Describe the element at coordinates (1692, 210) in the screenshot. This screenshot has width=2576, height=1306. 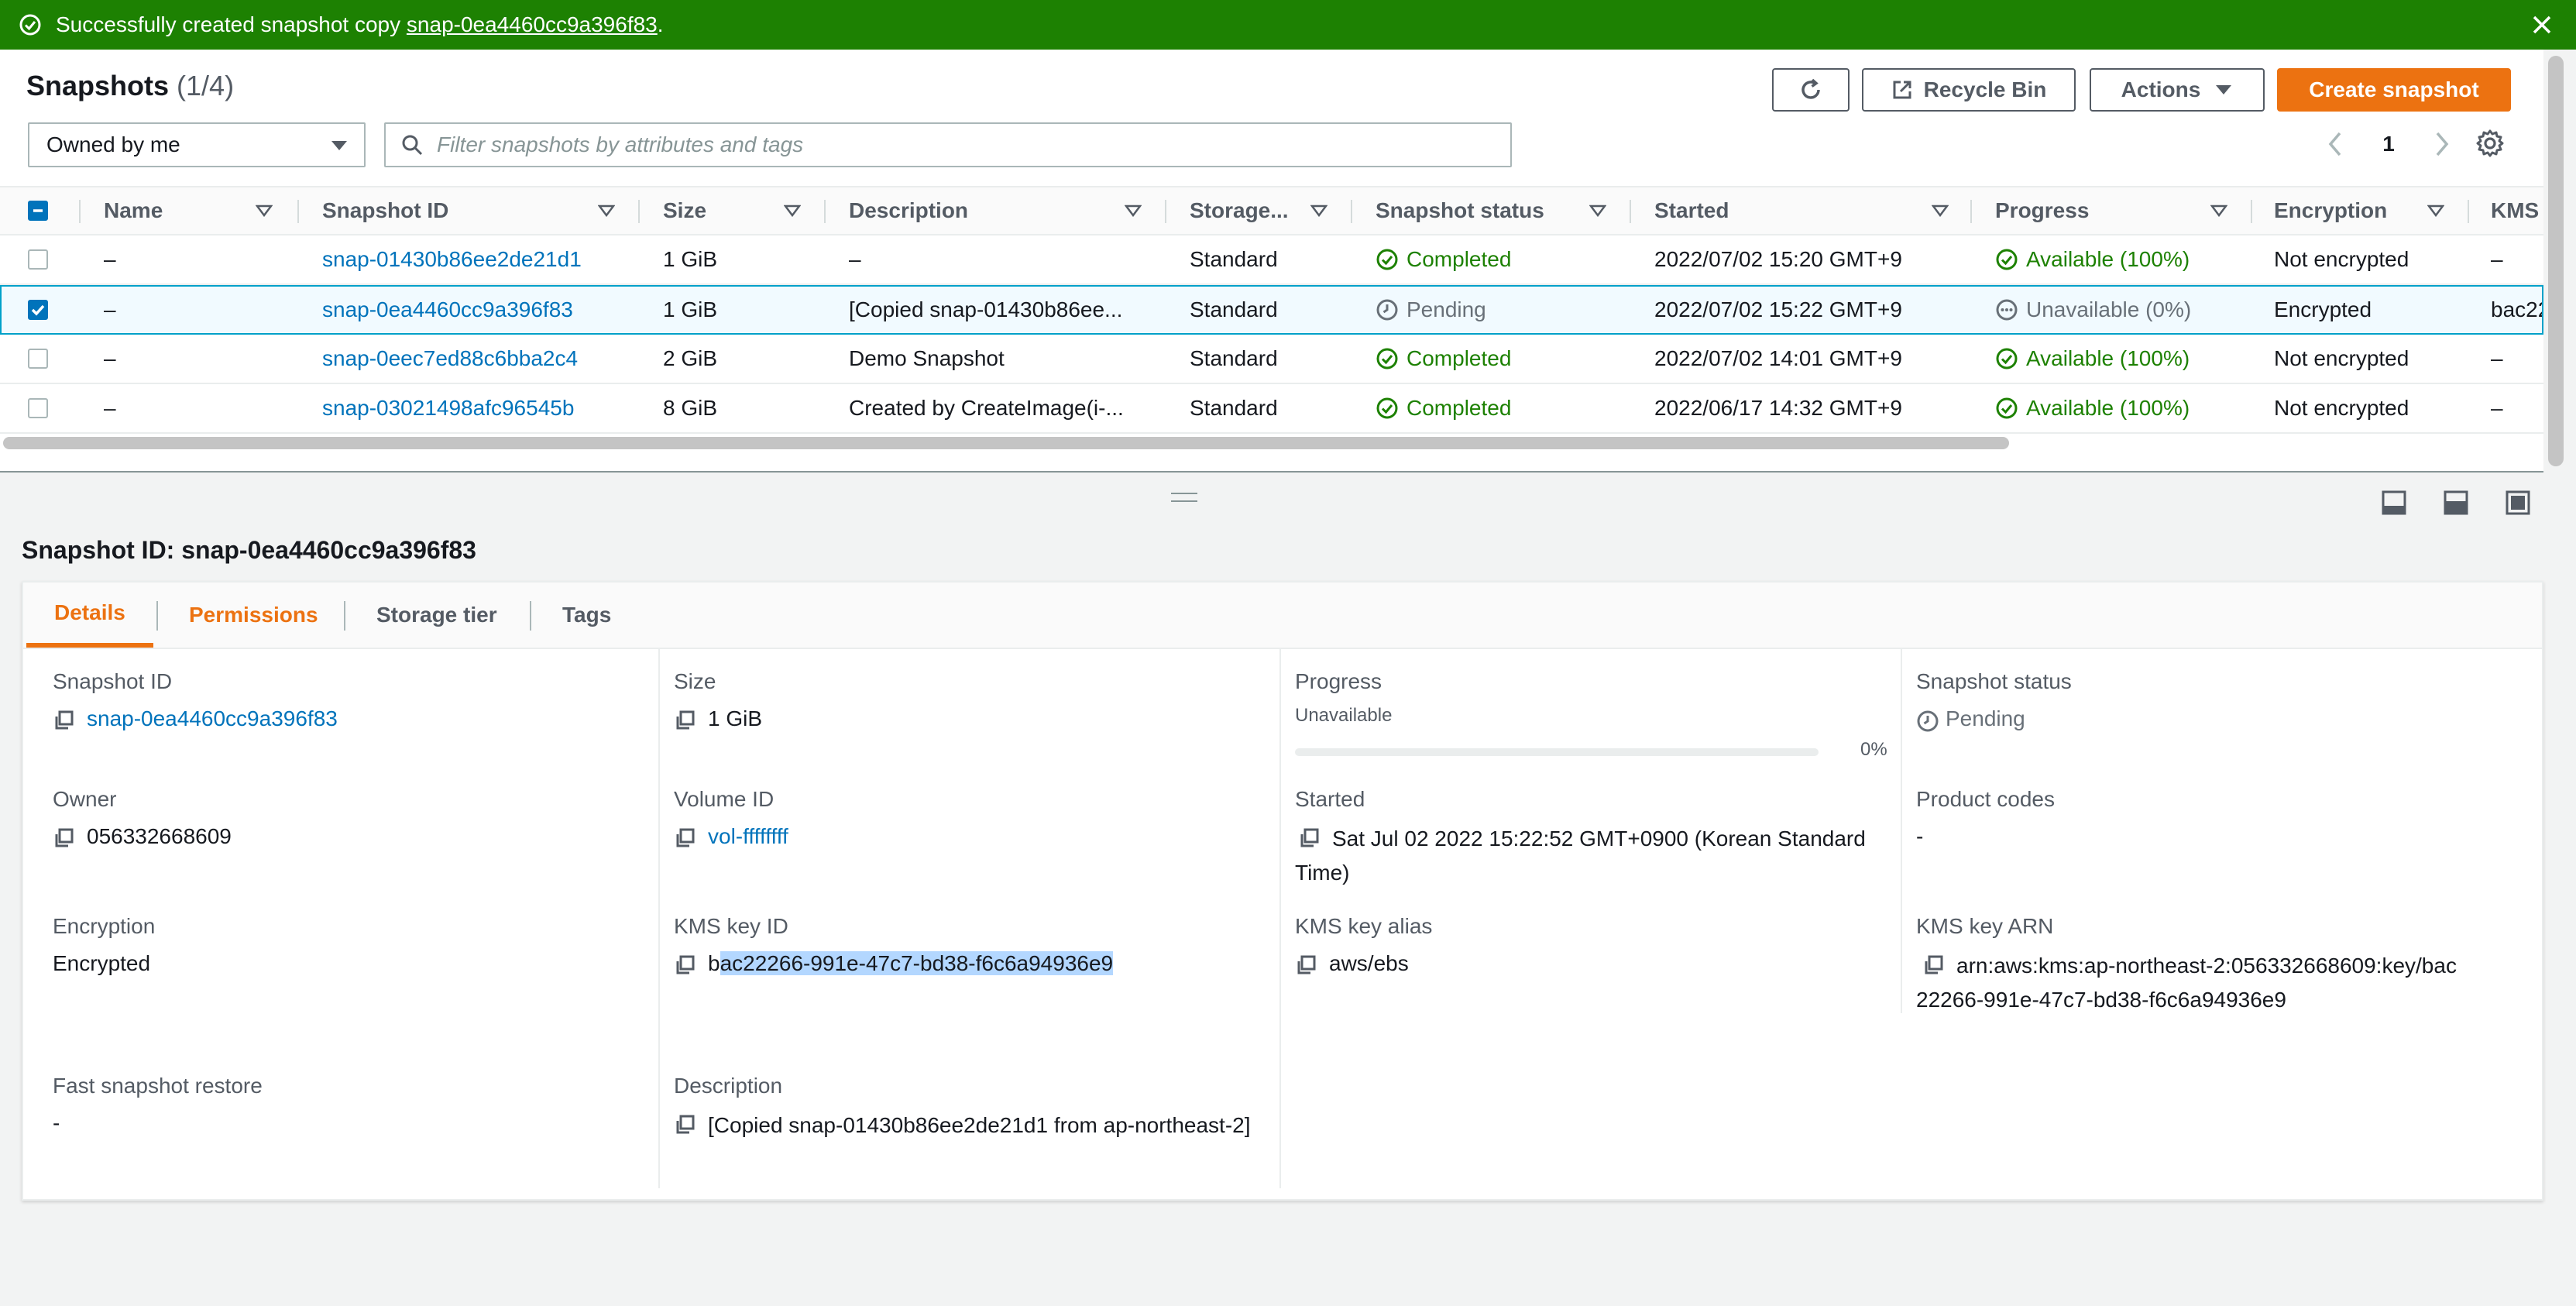
I see `column-header-started: Started` at that location.